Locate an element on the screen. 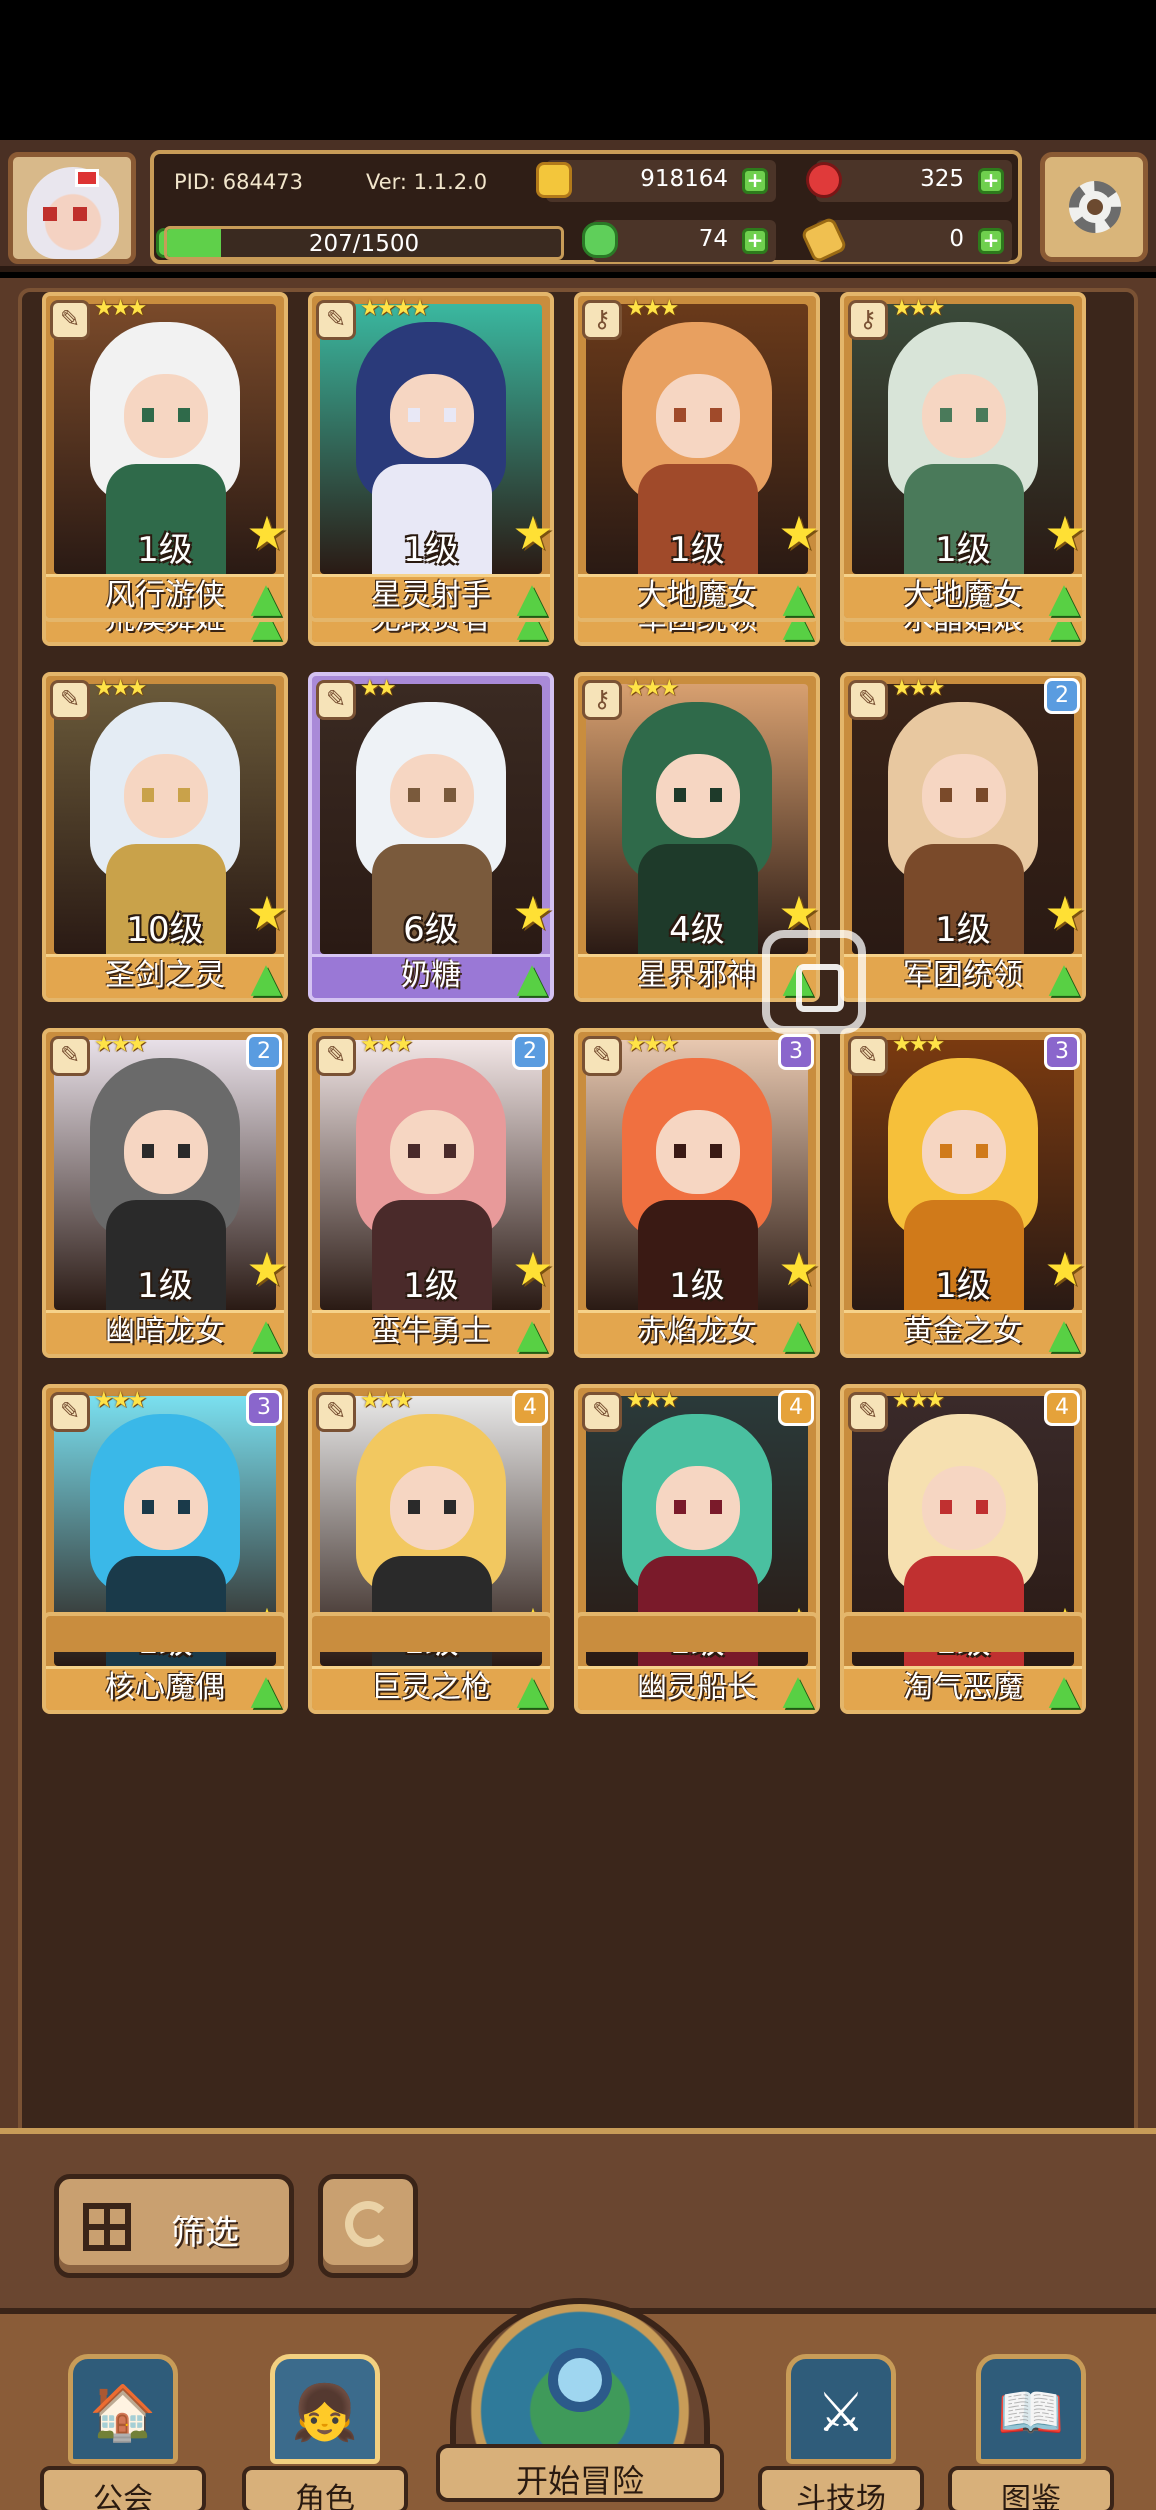  grid-filter-icon is located at coordinates (107, 2227).